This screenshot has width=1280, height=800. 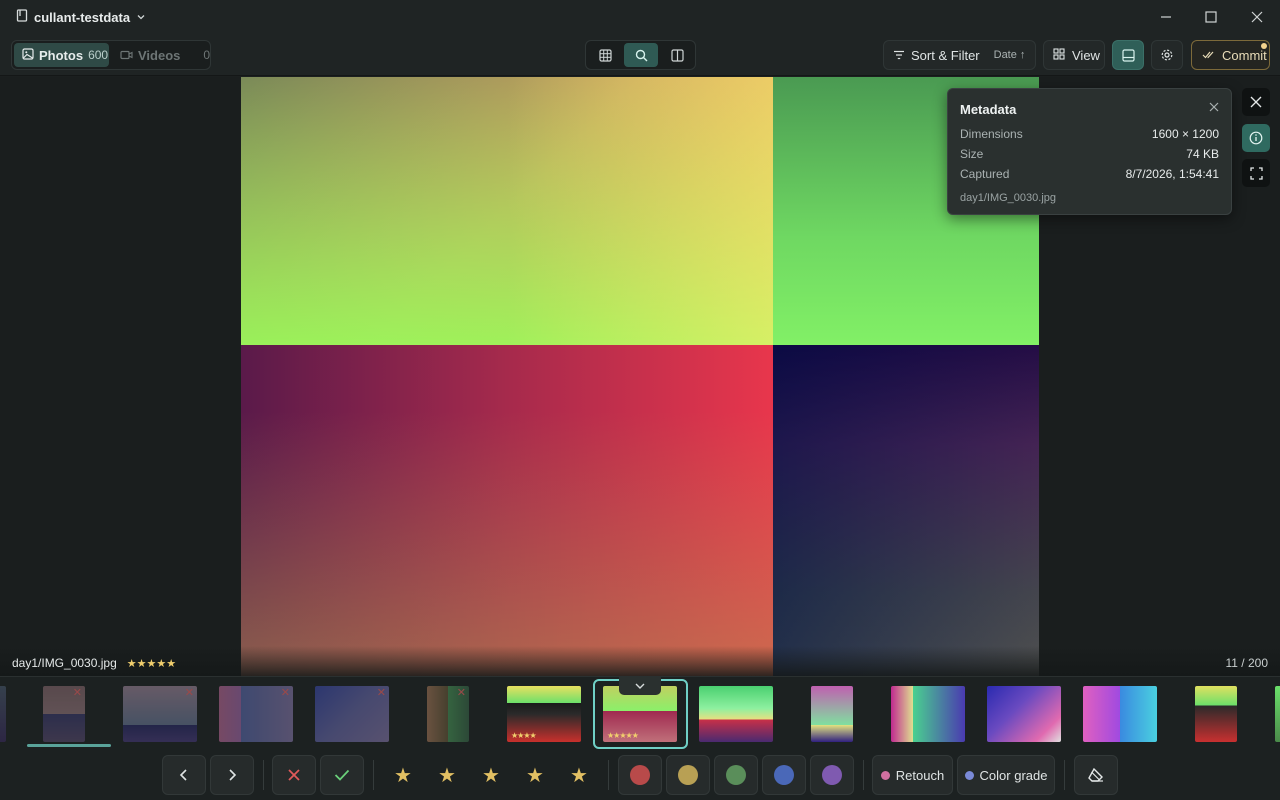 I want to click on tab-videos: Videos 0, so click(x=165, y=55).